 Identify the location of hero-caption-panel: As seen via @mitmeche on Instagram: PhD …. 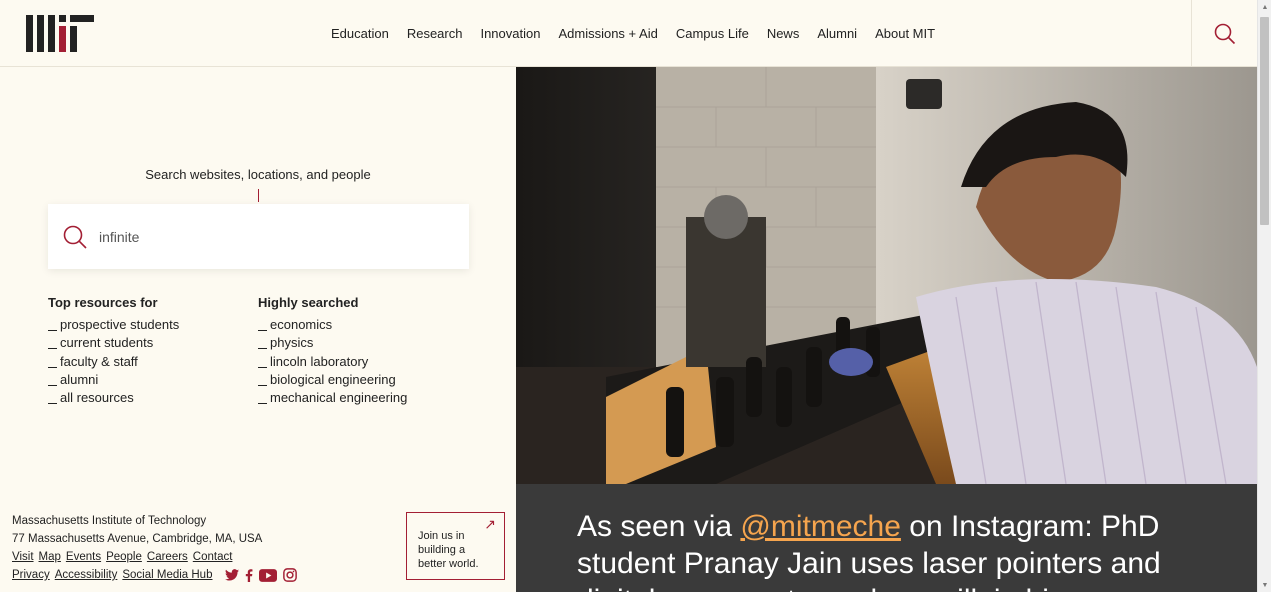
(886, 538).